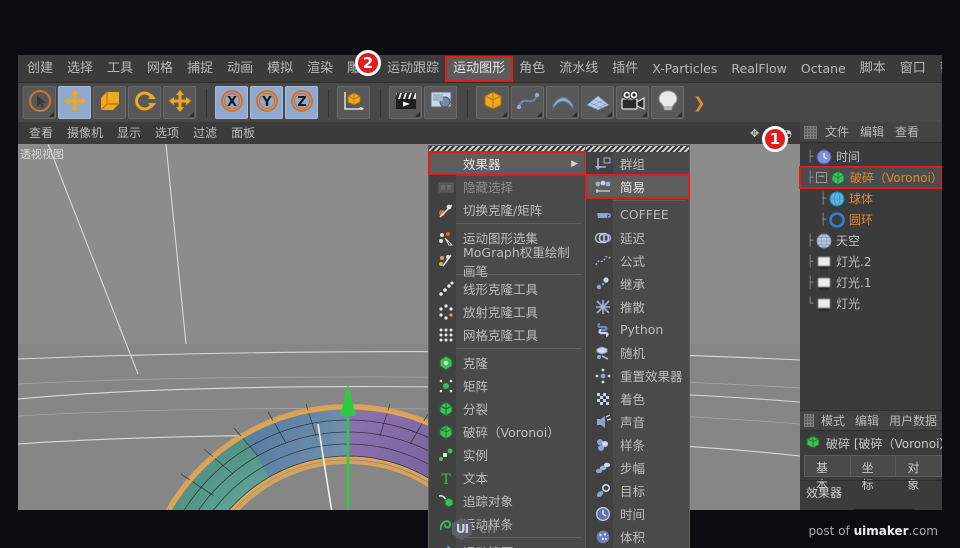 This screenshot has width=960, height=548. I want to click on object-row-4: ├ 天空, so click(871, 240).